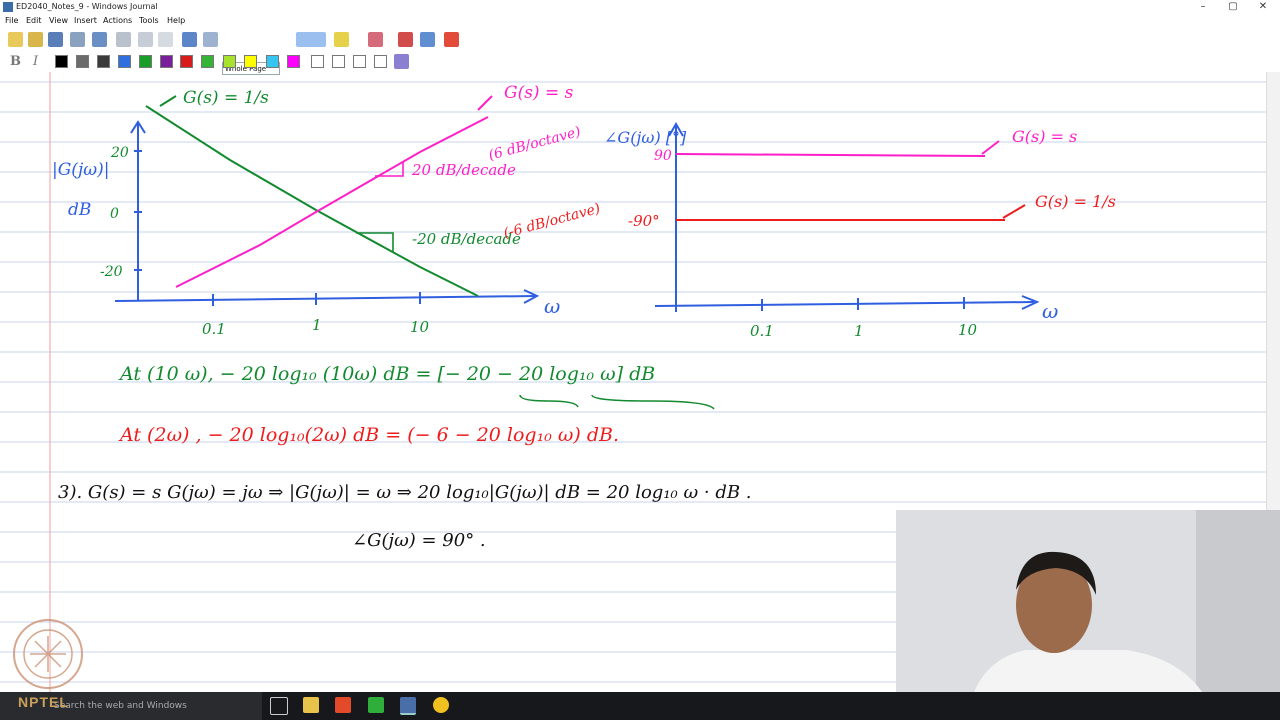 The height and width of the screenshot is (720, 1280). Describe the element at coordinates (149, 20) in the screenshot. I see `menu-tools: Tools` at that location.